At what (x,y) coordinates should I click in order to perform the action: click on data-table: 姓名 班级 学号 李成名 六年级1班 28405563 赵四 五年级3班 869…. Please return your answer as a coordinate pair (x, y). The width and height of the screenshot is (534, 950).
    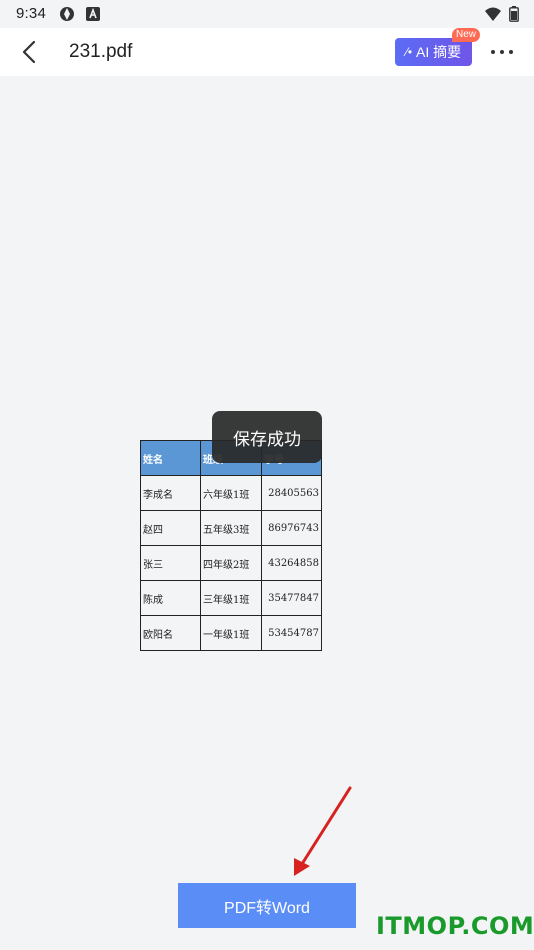
    Looking at the image, I should click on (231, 545).